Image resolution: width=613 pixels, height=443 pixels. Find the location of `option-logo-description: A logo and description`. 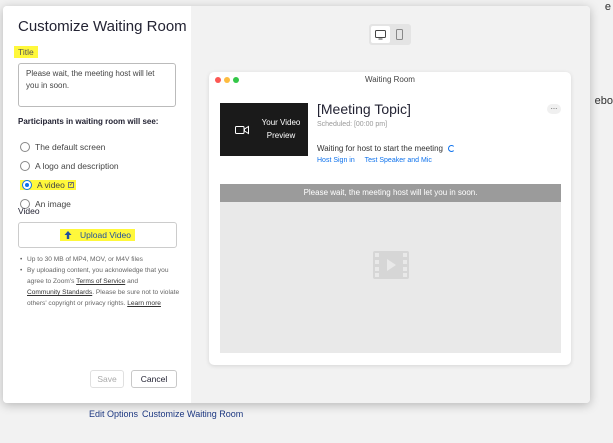

option-logo-description: A logo and description is located at coordinates (69, 166).